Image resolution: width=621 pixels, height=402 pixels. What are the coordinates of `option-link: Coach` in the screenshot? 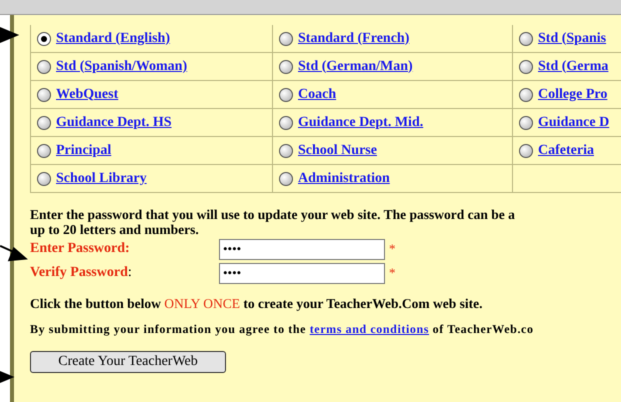 It's located at (317, 94).